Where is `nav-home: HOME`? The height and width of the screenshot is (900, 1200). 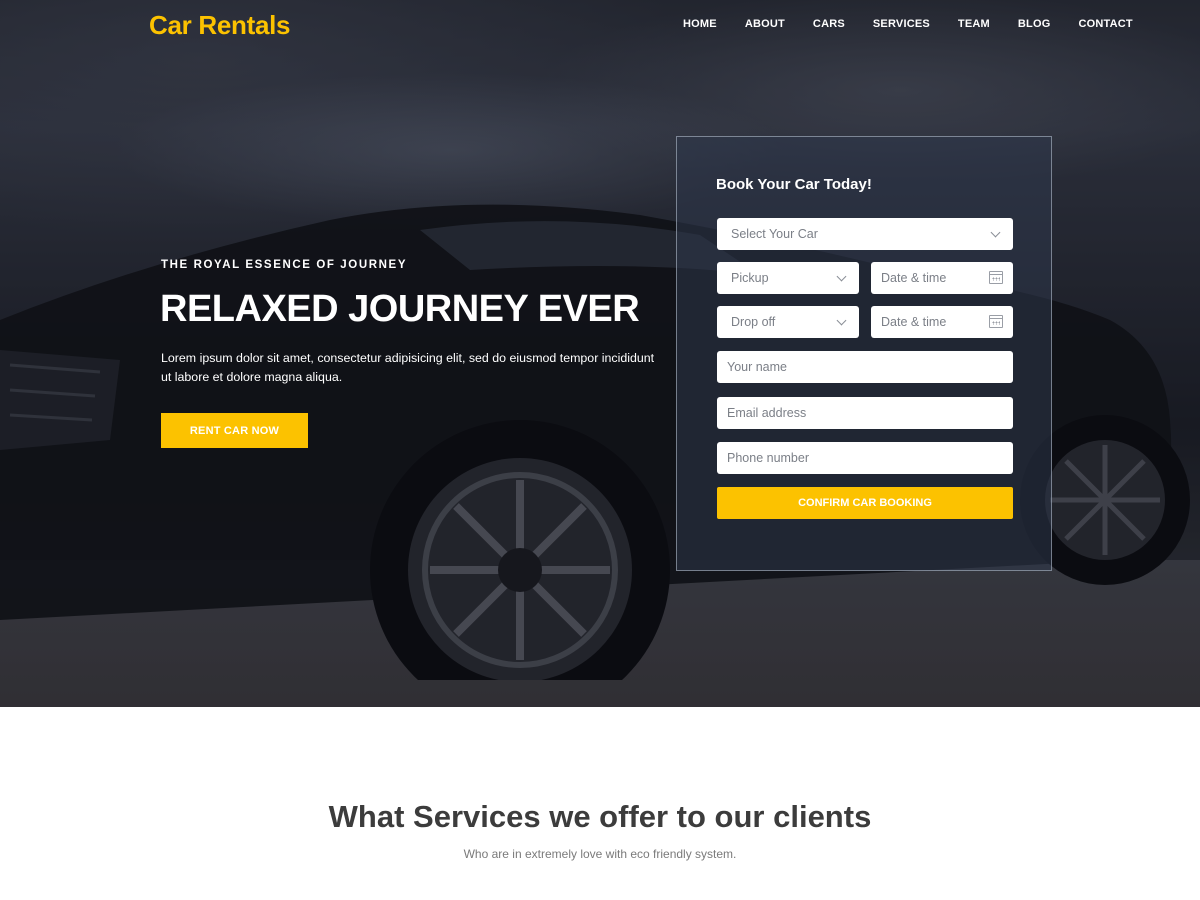
nav-home: HOME is located at coordinates (700, 24).